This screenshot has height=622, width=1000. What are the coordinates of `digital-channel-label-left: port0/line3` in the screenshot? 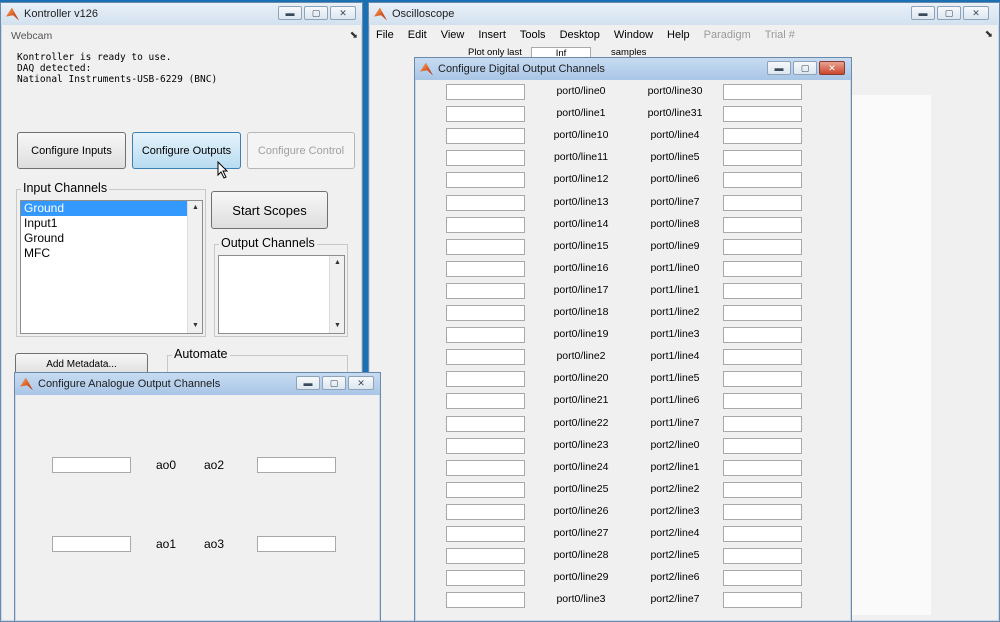 It's located at (581, 599).